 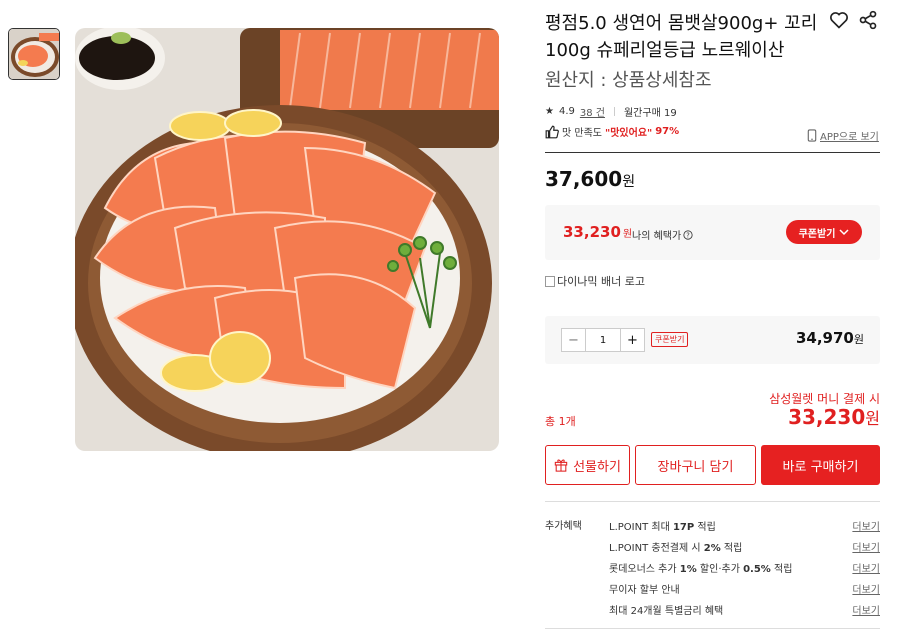 I want to click on total-count: 총 1개, so click(x=560, y=421).